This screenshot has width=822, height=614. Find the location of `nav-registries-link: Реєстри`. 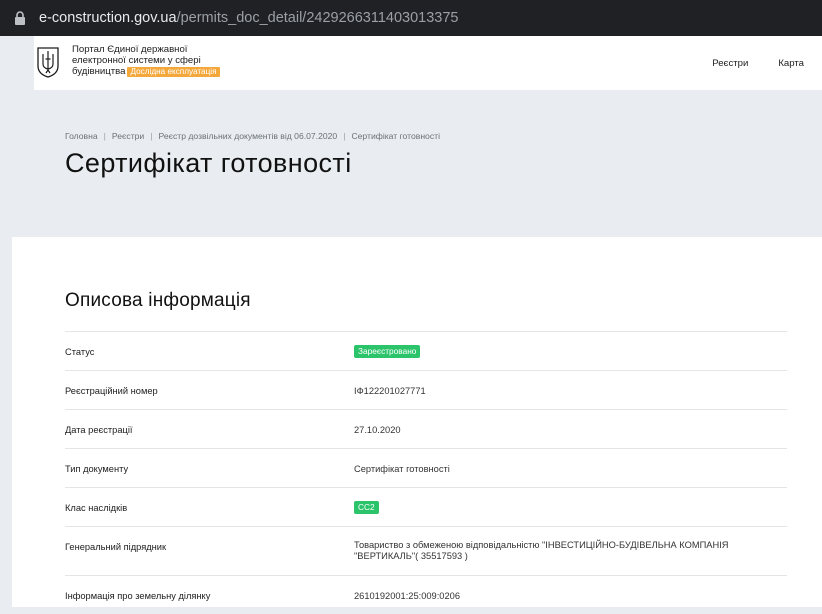

nav-registries-link: Реєстри is located at coordinates (730, 63).